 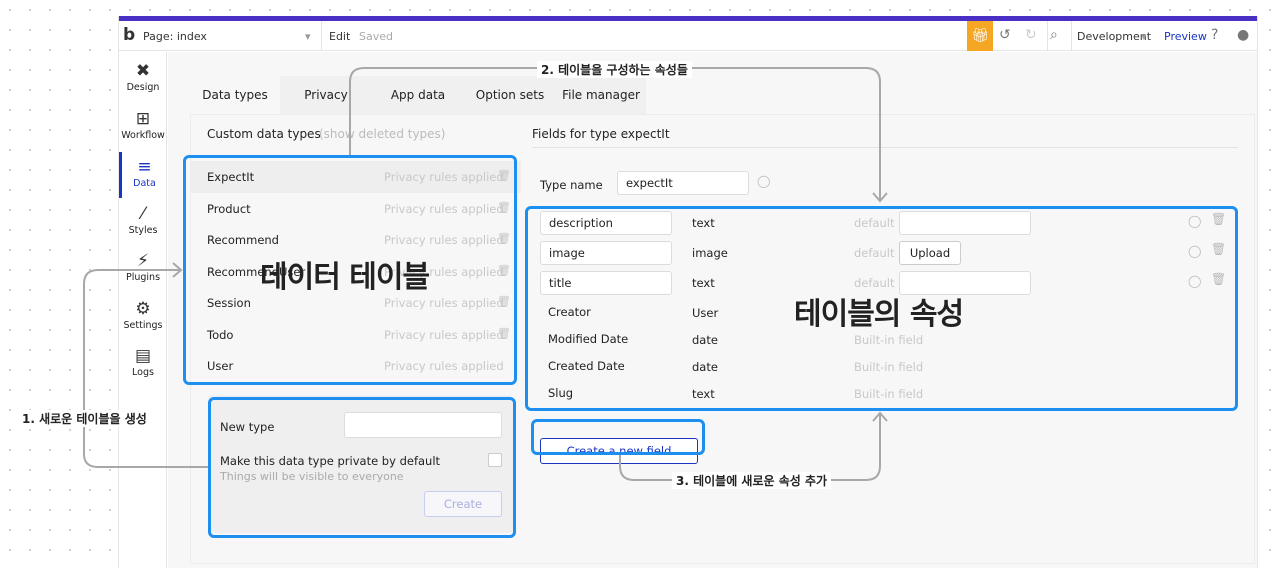 What do you see at coordinates (879, 314) in the screenshot?
I see `big-label-fields: 테이블의 속성` at bounding box center [879, 314].